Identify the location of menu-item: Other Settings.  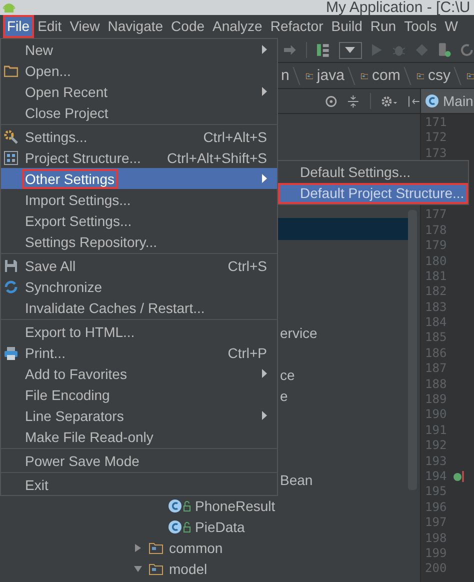
(139, 178).